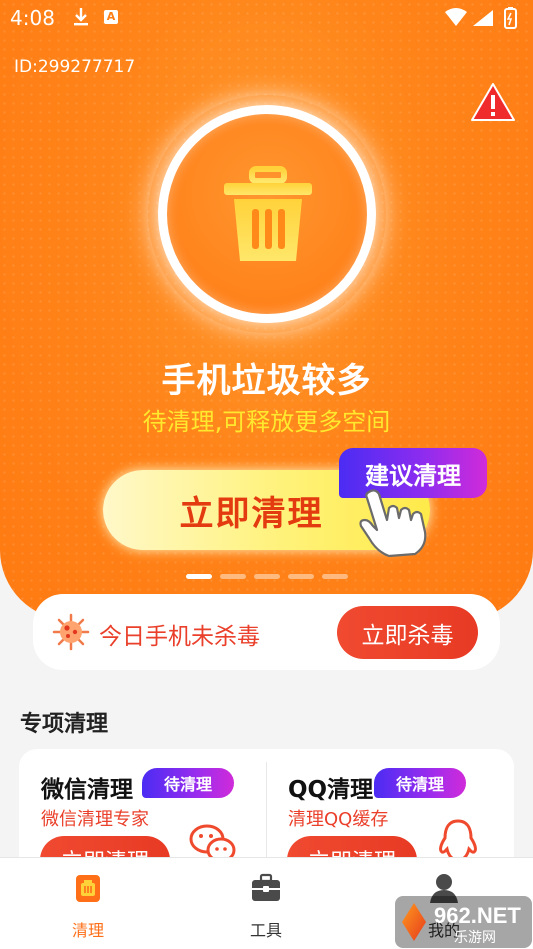 Image resolution: width=533 pixels, height=949 pixels. What do you see at coordinates (179, 637) in the screenshot?
I see `antivirus-status-text: 今日手机未杀毒` at bounding box center [179, 637].